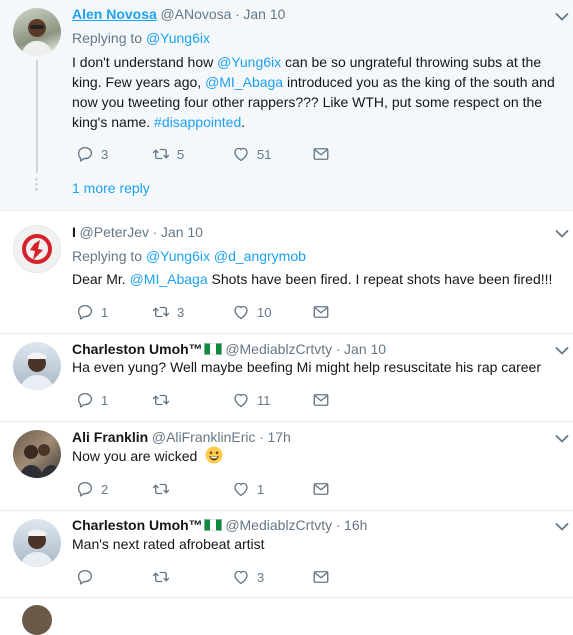 This screenshot has height=635, width=573. What do you see at coordinates (37, 116) in the screenshot?
I see `thread-line` at bounding box center [37, 116].